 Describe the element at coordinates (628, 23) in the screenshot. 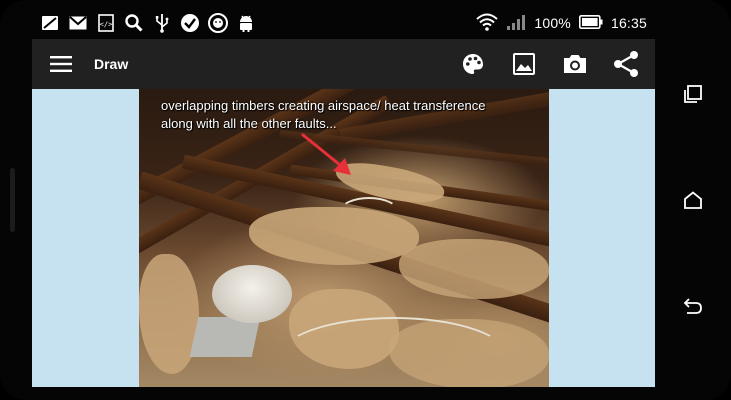

I see `clock: 16:35` at that location.